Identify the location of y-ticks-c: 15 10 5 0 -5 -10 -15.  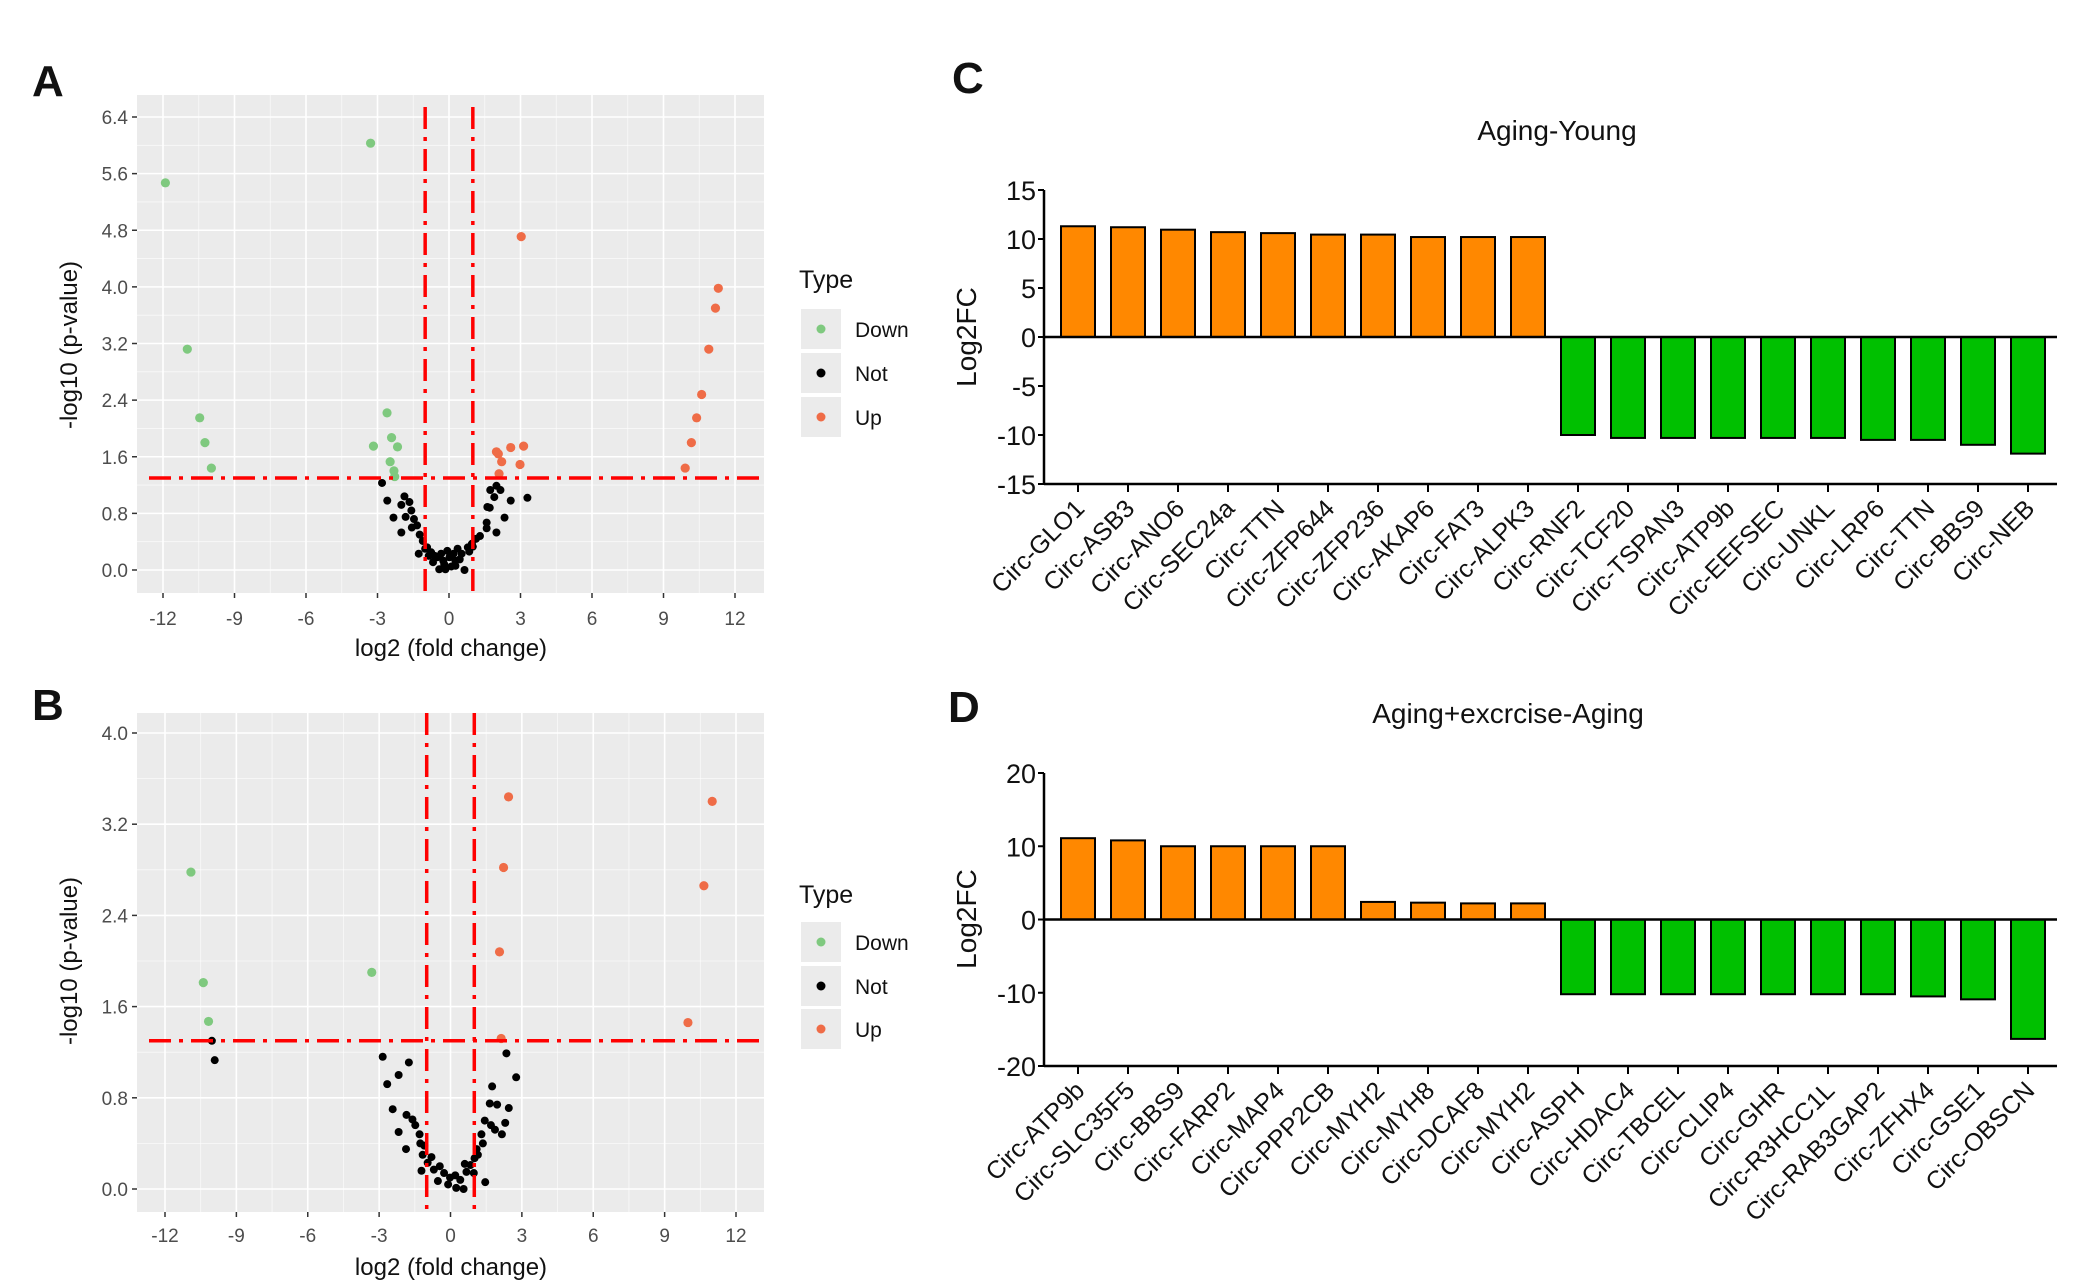
(1020, 338).